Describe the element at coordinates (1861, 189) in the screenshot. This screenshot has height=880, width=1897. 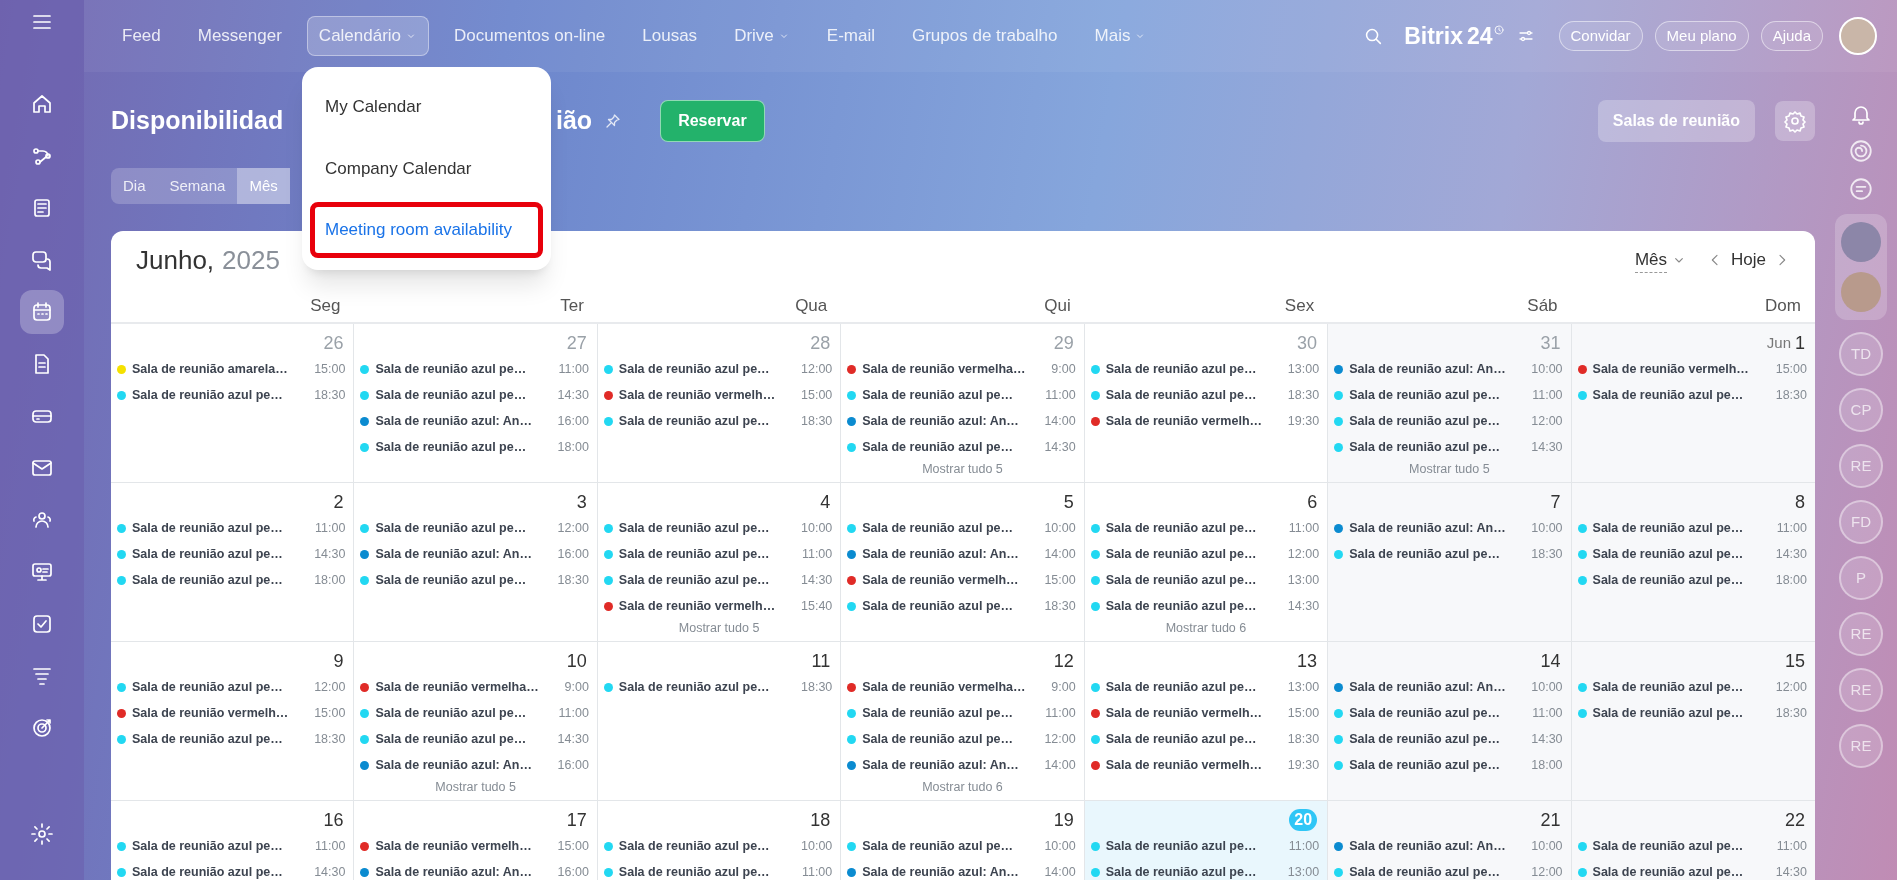
I see `chat-icon` at that location.